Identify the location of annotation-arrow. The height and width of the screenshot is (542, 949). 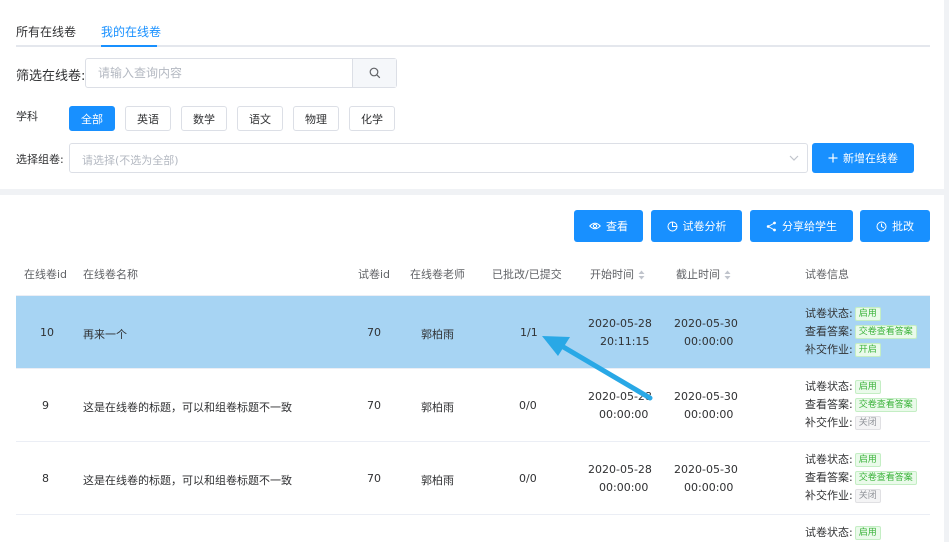
(597, 368).